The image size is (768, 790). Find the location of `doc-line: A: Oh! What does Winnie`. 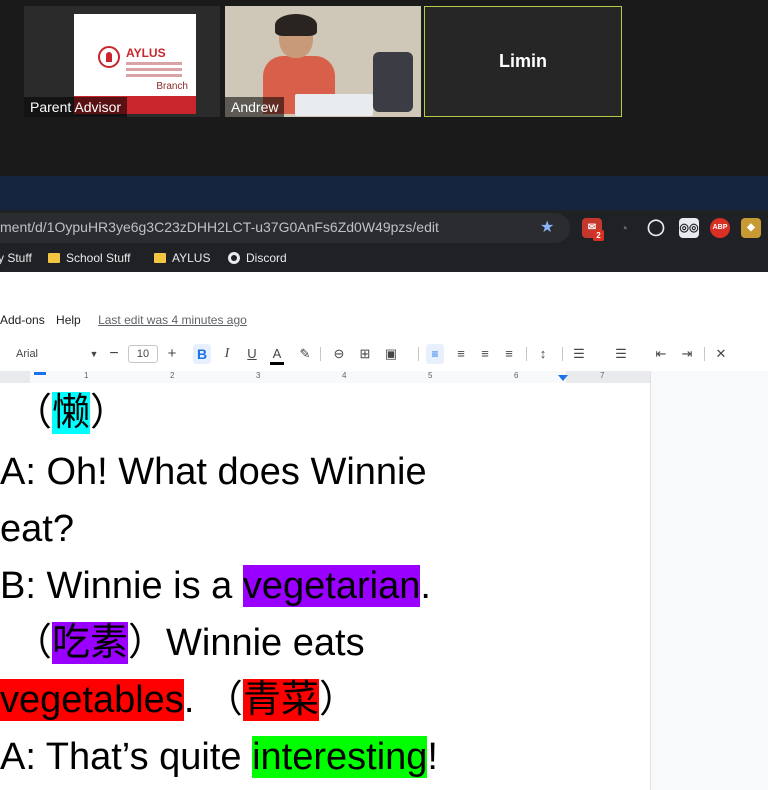

doc-line: A: Oh! What does Winnie is located at coordinates (213, 472).